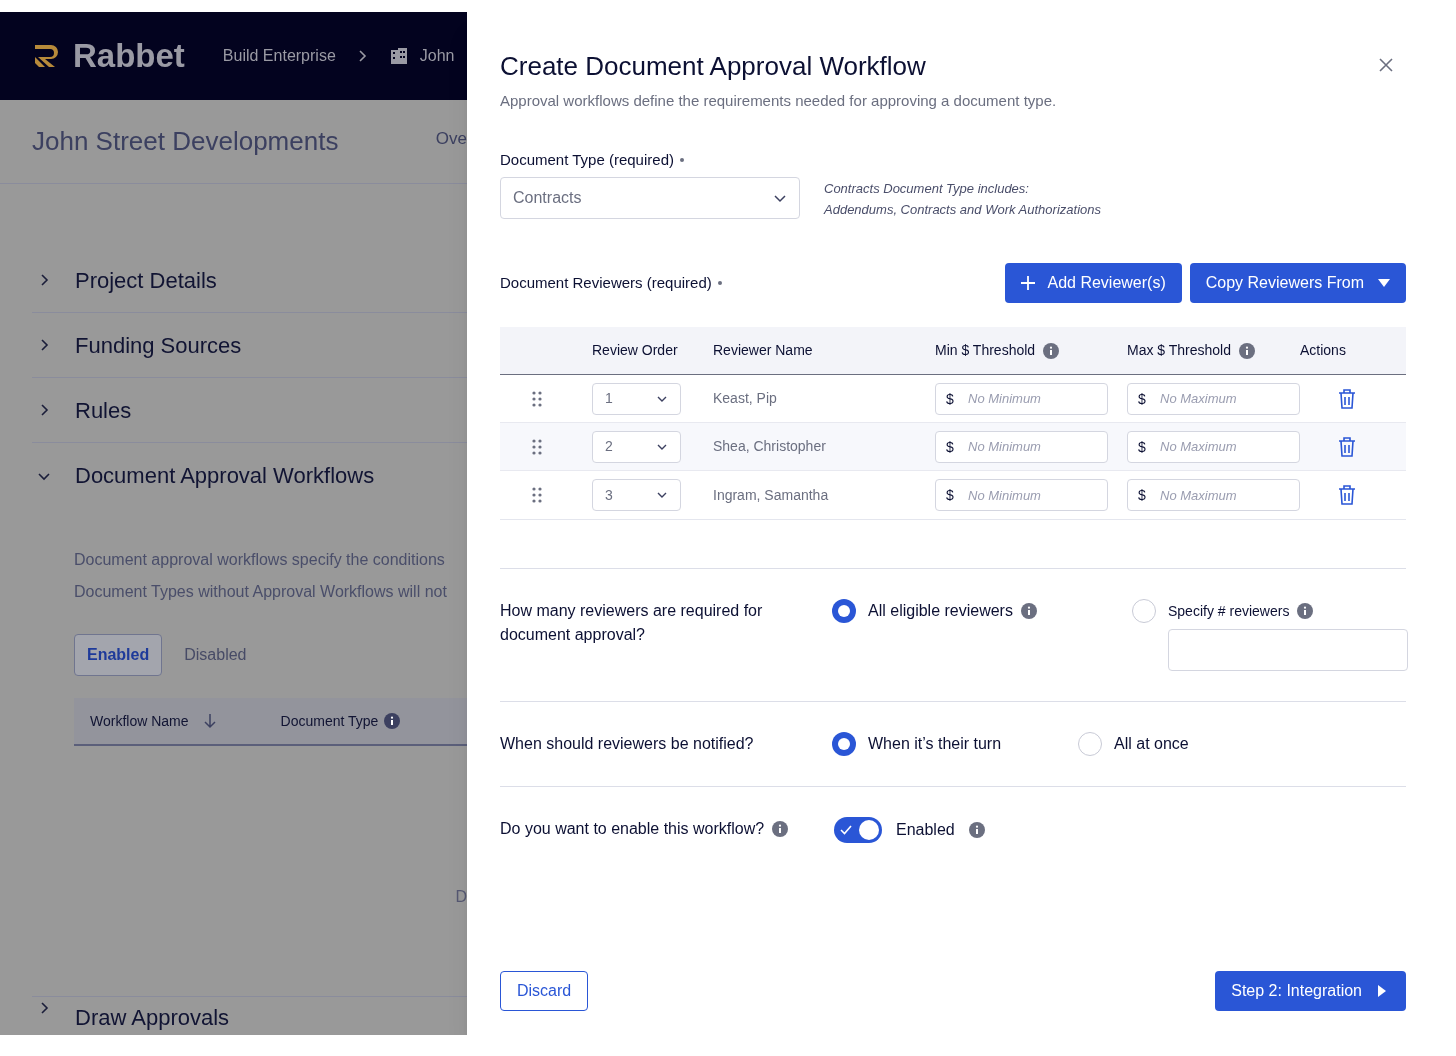  Describe the element at coordinates (927, 189) in the screenshot. I see `note-text: Contracts Document Type includes:` at that location.